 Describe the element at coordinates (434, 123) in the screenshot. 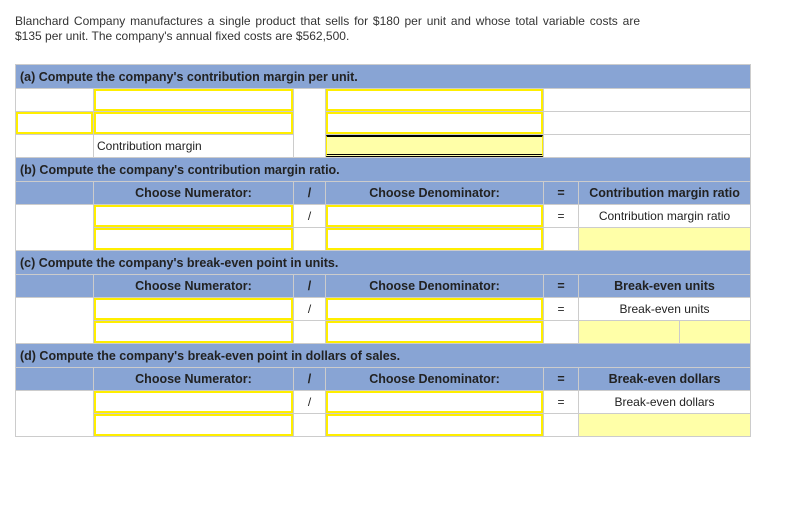

I see `a-amount-2-input` at that location.